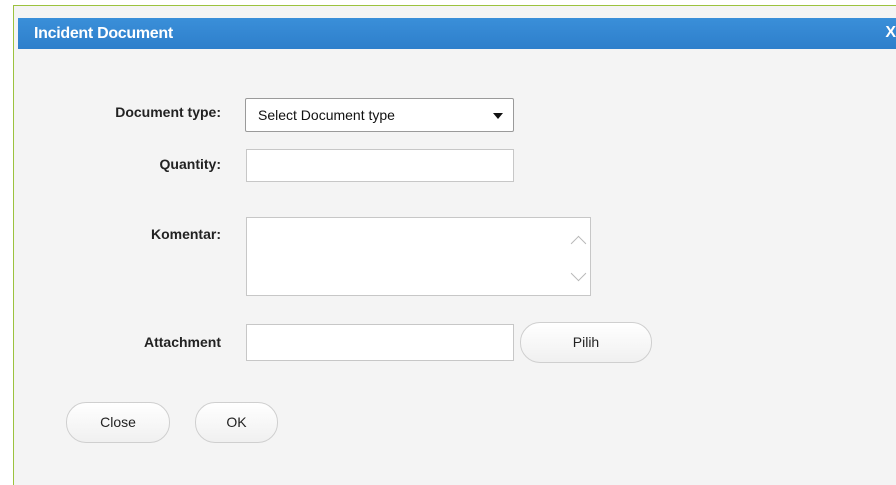  I want to click on attachment-input, so click(380, 342).